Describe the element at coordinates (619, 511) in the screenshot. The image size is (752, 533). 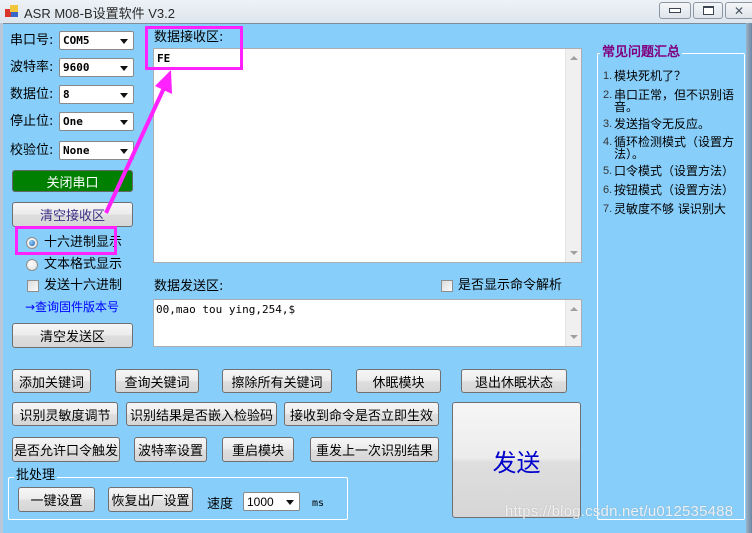
I see `watermark: https://blog.csdn.net/u012535488` at that location.